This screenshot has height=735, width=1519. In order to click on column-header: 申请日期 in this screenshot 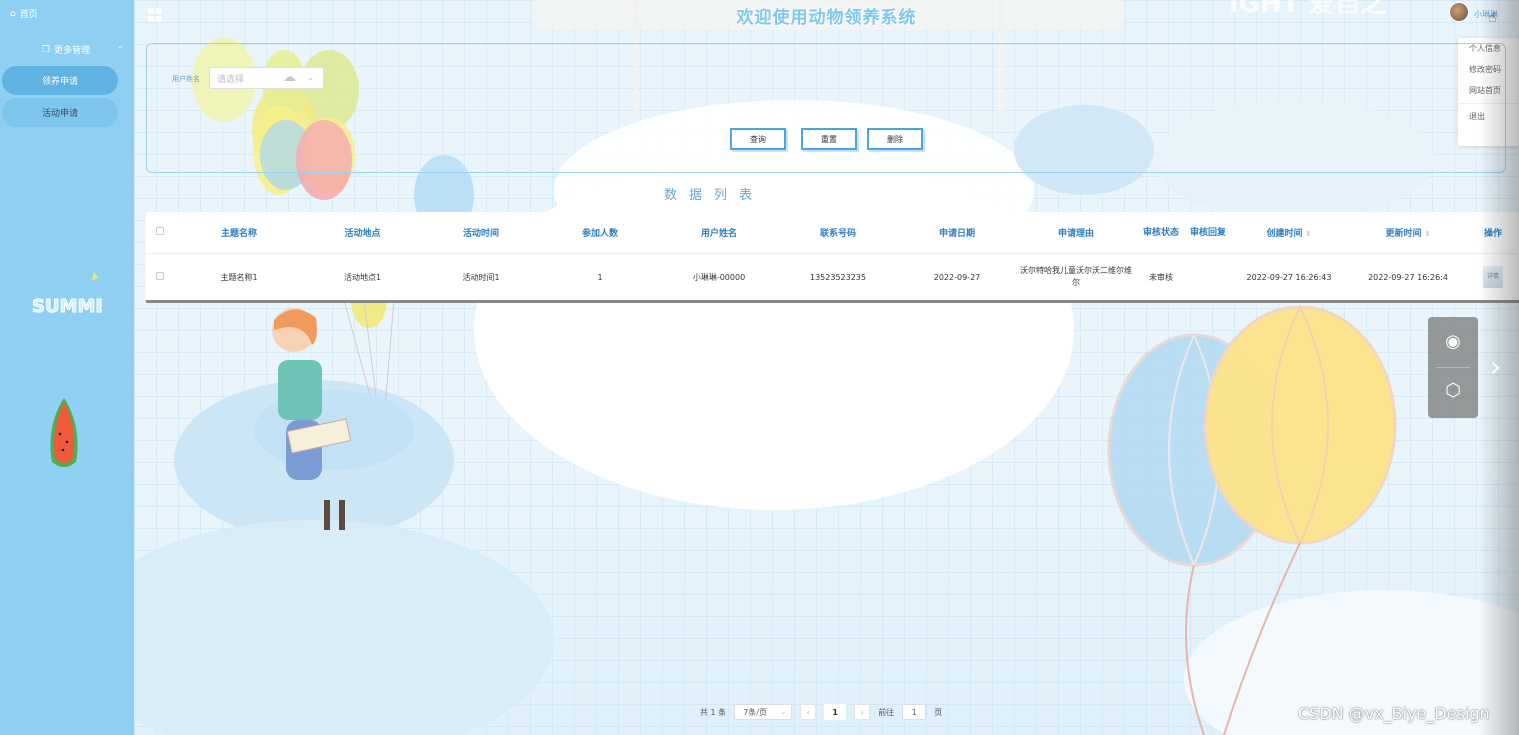, I will do `click(956, 234)`.